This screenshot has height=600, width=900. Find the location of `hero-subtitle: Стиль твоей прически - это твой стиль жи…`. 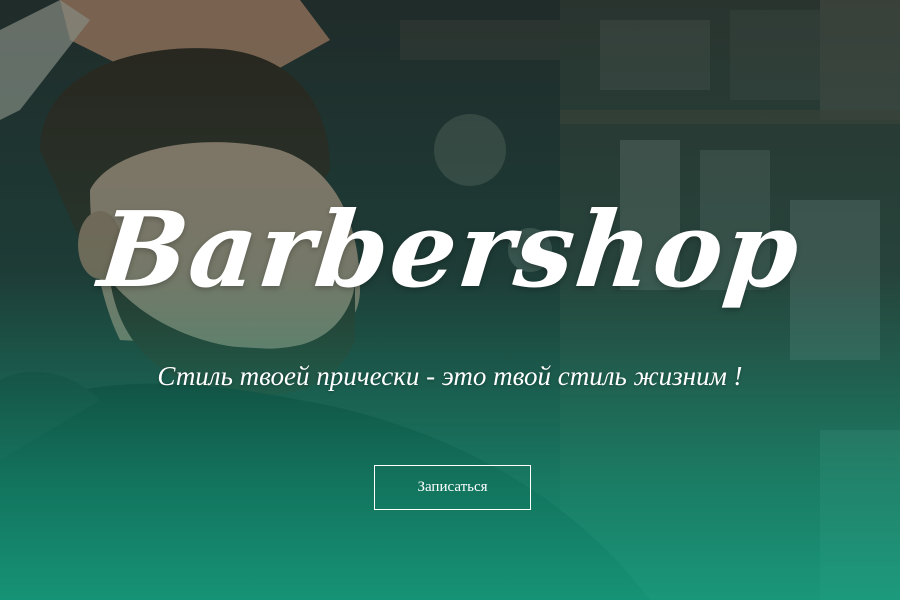

hero-subtitle: Стиль твоей прически - это твой стиль жи… is located at coordinates (450, 376).